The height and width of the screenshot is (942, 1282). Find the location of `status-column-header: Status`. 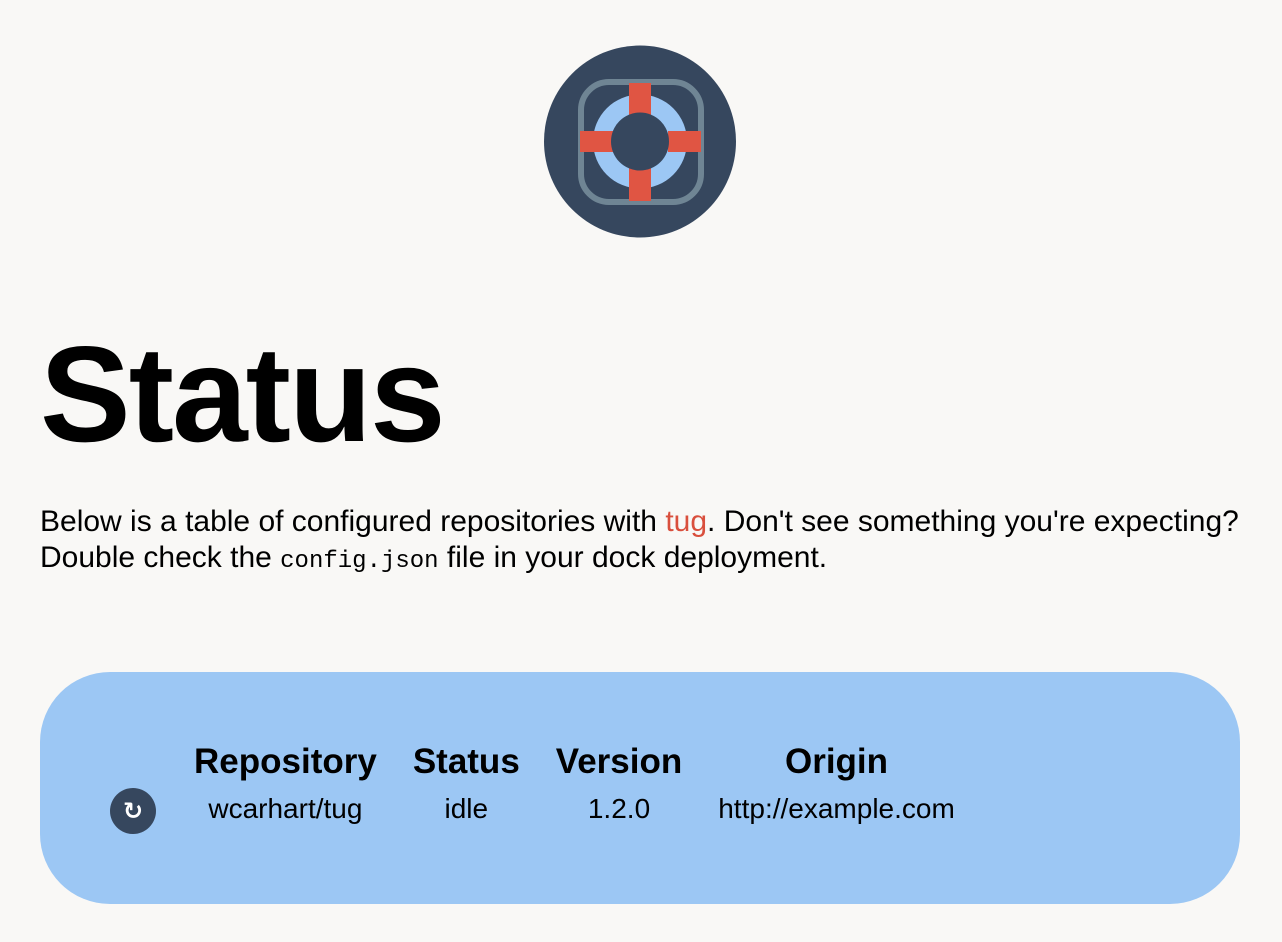

status-column-header: Status is located at coordinates (466, 761).